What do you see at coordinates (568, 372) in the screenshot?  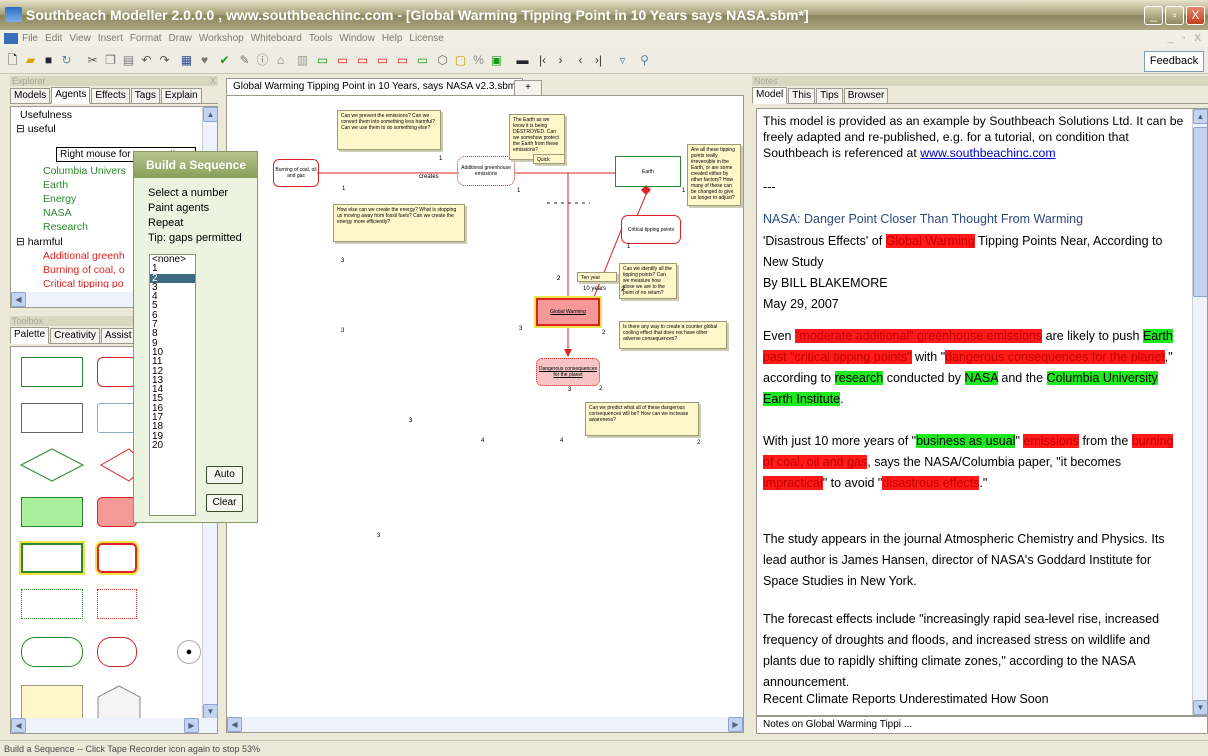 I see `node-dangerous: Dangerous consequences for the planet` at bounding box center [568, 372].